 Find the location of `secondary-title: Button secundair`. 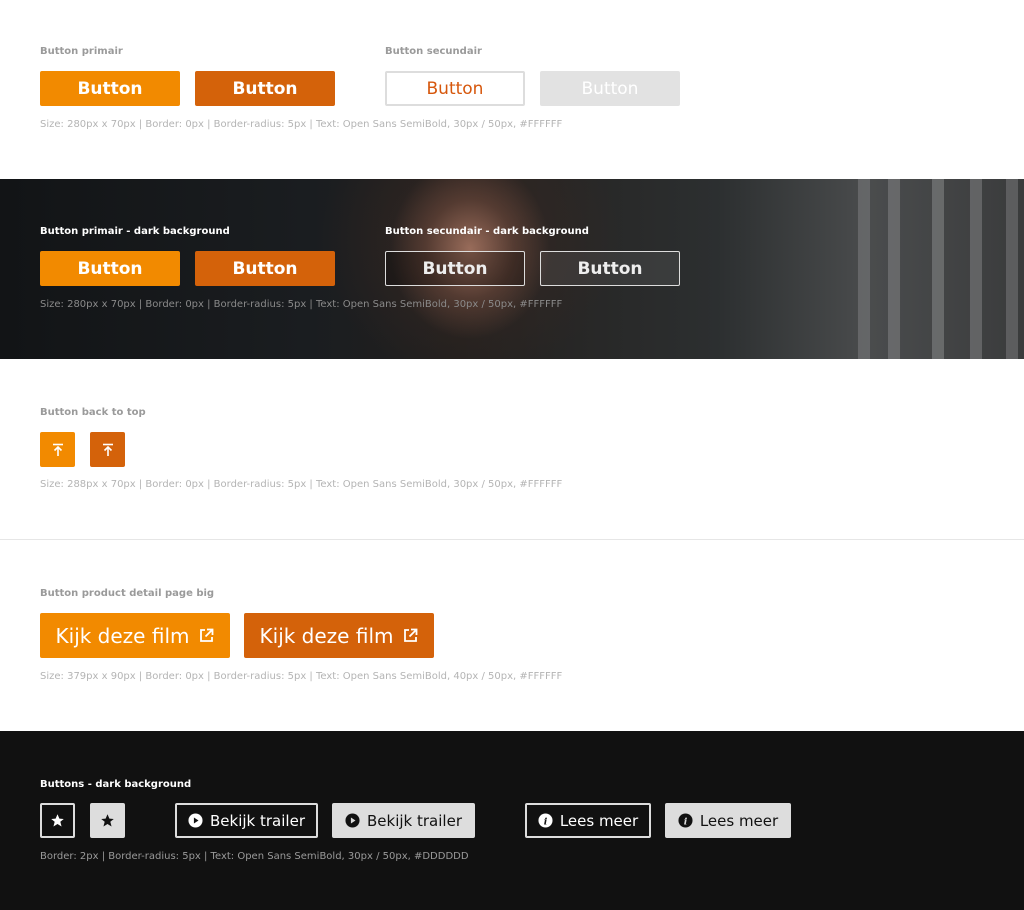

secondary-title: Button secundair is located at coordinates (433, 51).